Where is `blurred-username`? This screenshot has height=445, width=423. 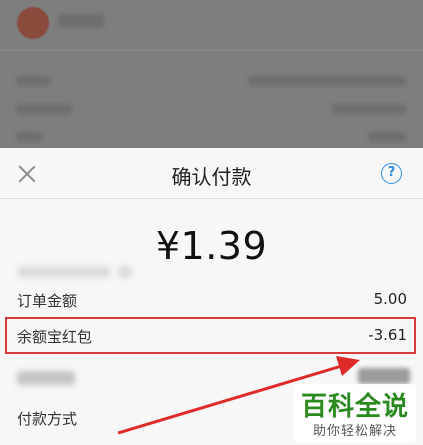 blurred-username is located at coordinates (81, 21).